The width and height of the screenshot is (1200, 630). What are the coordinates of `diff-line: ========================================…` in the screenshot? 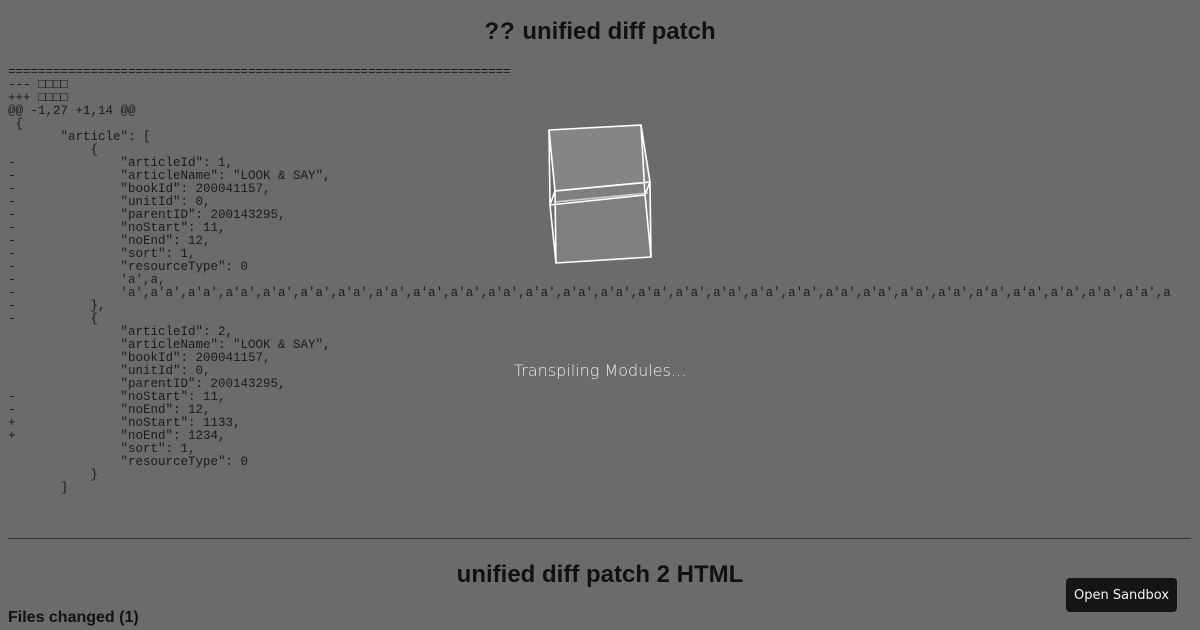 It's located at (259, 72).